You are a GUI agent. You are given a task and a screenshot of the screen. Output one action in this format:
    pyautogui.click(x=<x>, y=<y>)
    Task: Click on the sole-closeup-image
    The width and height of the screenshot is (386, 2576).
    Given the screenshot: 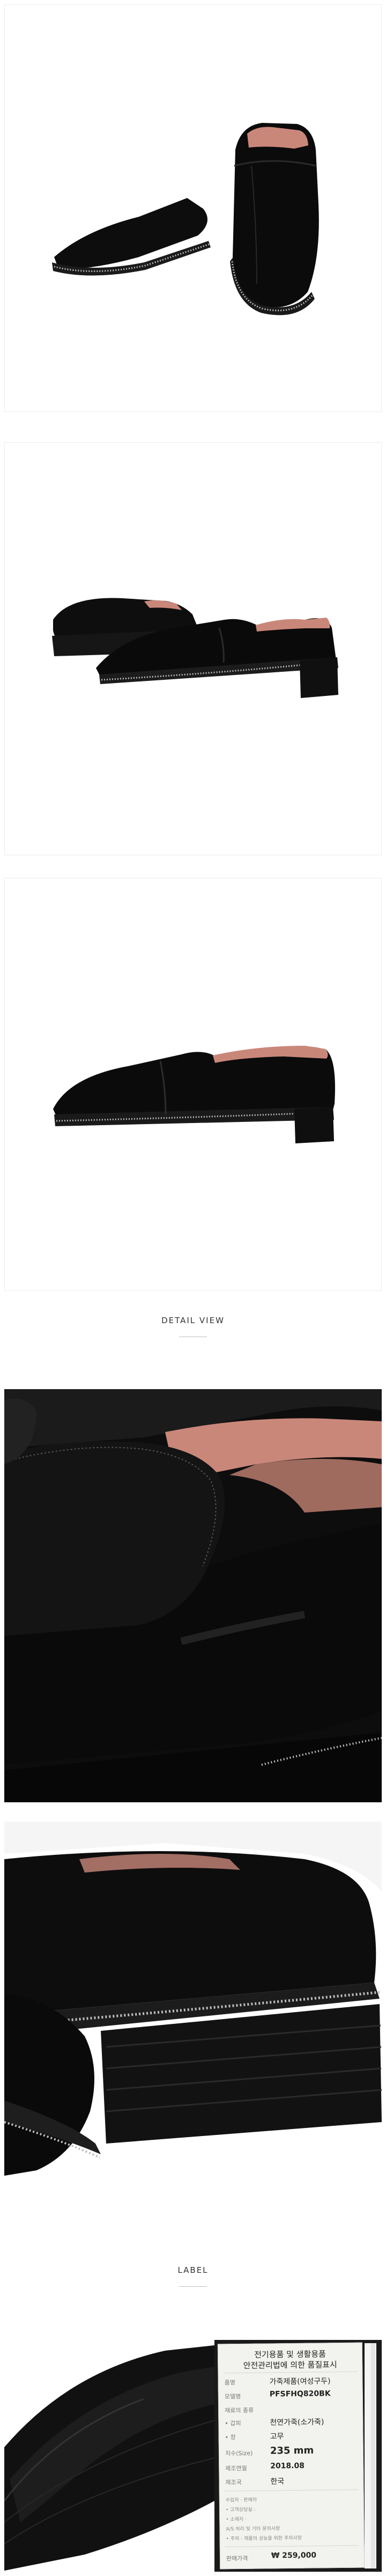 What is the action you would take?
    pyautogui.click(x=109, y=2456)
    